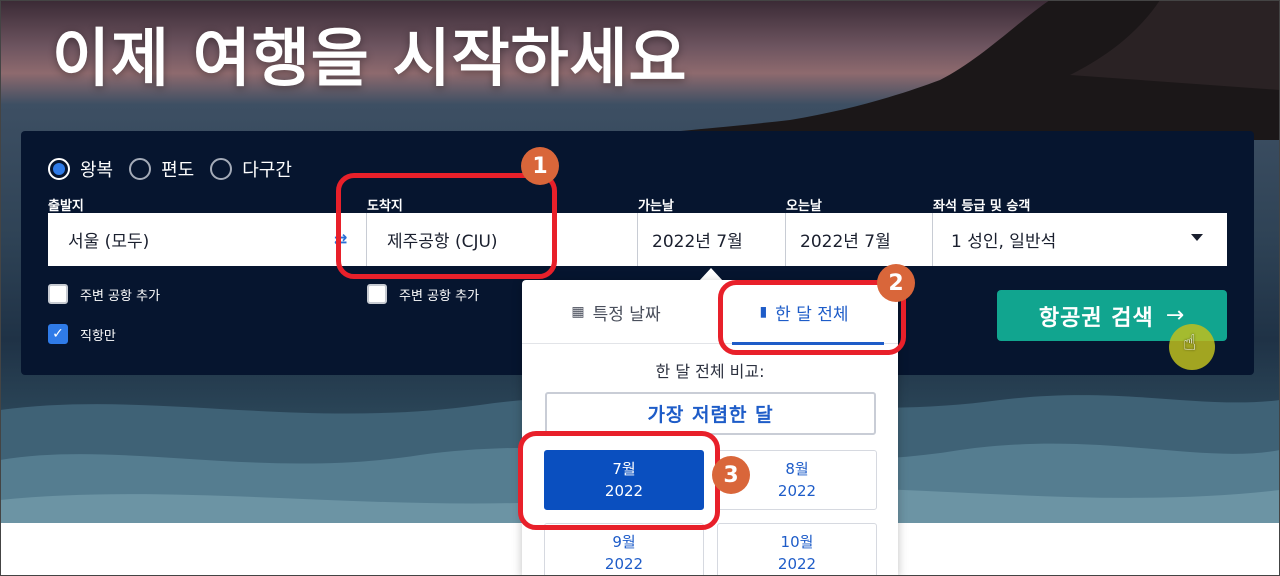  What do you see at coordinates (710, 371) in the screenshot?
I see `compare-label: 한 달 전체 비교:` at bounding box center [710, 371].